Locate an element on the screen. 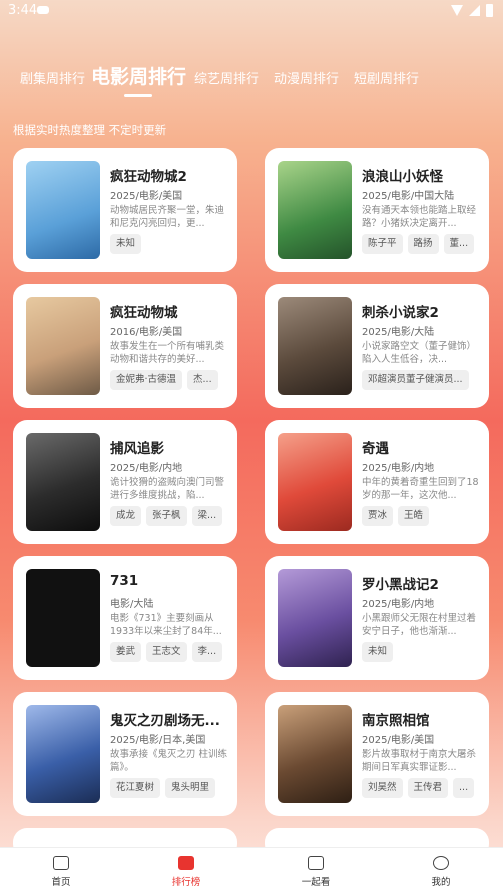 This screenshot has width=503, height=894. movie-title: 疯狂动物城 is located at coordinates (144, 313).